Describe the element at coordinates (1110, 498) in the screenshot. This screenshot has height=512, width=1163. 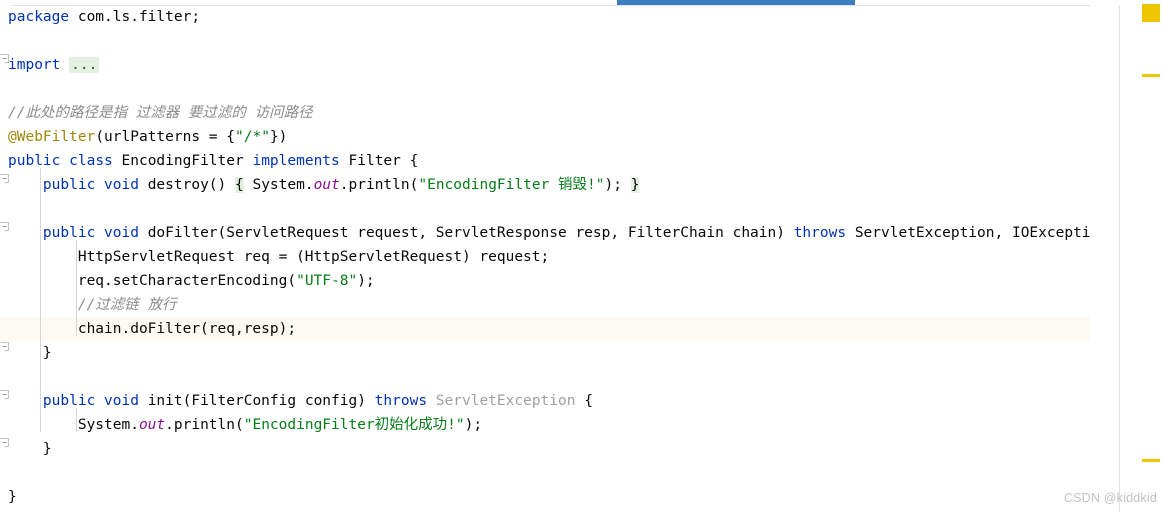
I see `watermark-text: CSDN @kiddkid` at that location.